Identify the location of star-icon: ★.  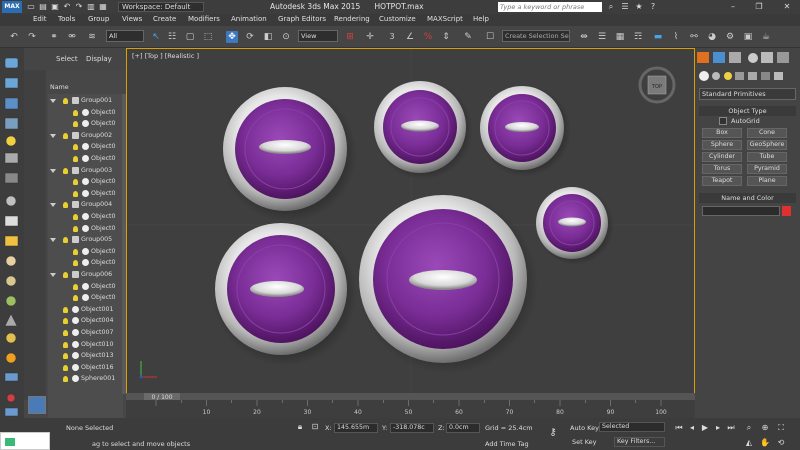
(639, 7).